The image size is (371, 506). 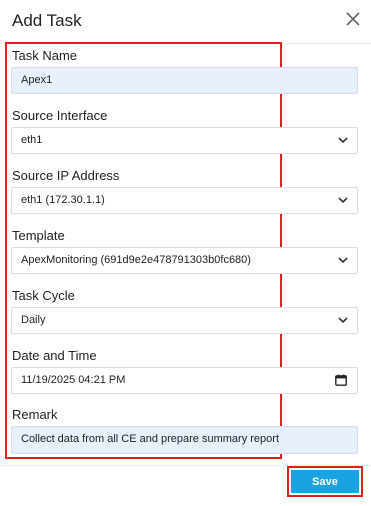 I want to click on date-time-input: 11/19/2025 04:21 PM, so click(x=184, y=380).